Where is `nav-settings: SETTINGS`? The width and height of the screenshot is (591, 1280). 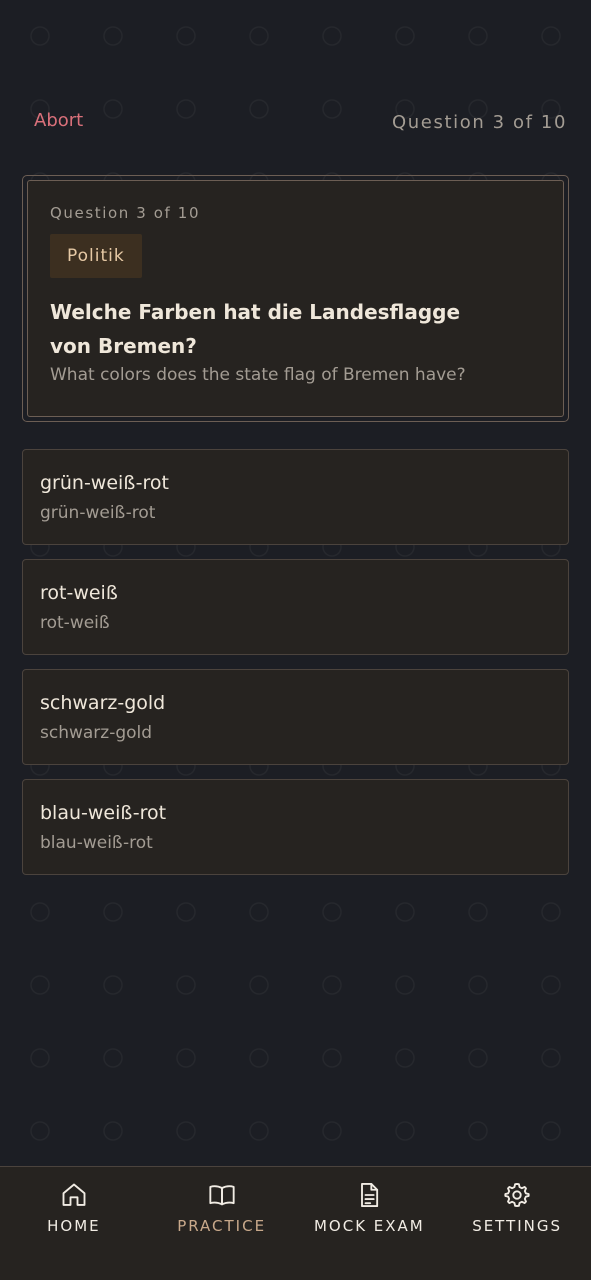
nav-settings: SETTINGS is located at coordinates (517, 1223).